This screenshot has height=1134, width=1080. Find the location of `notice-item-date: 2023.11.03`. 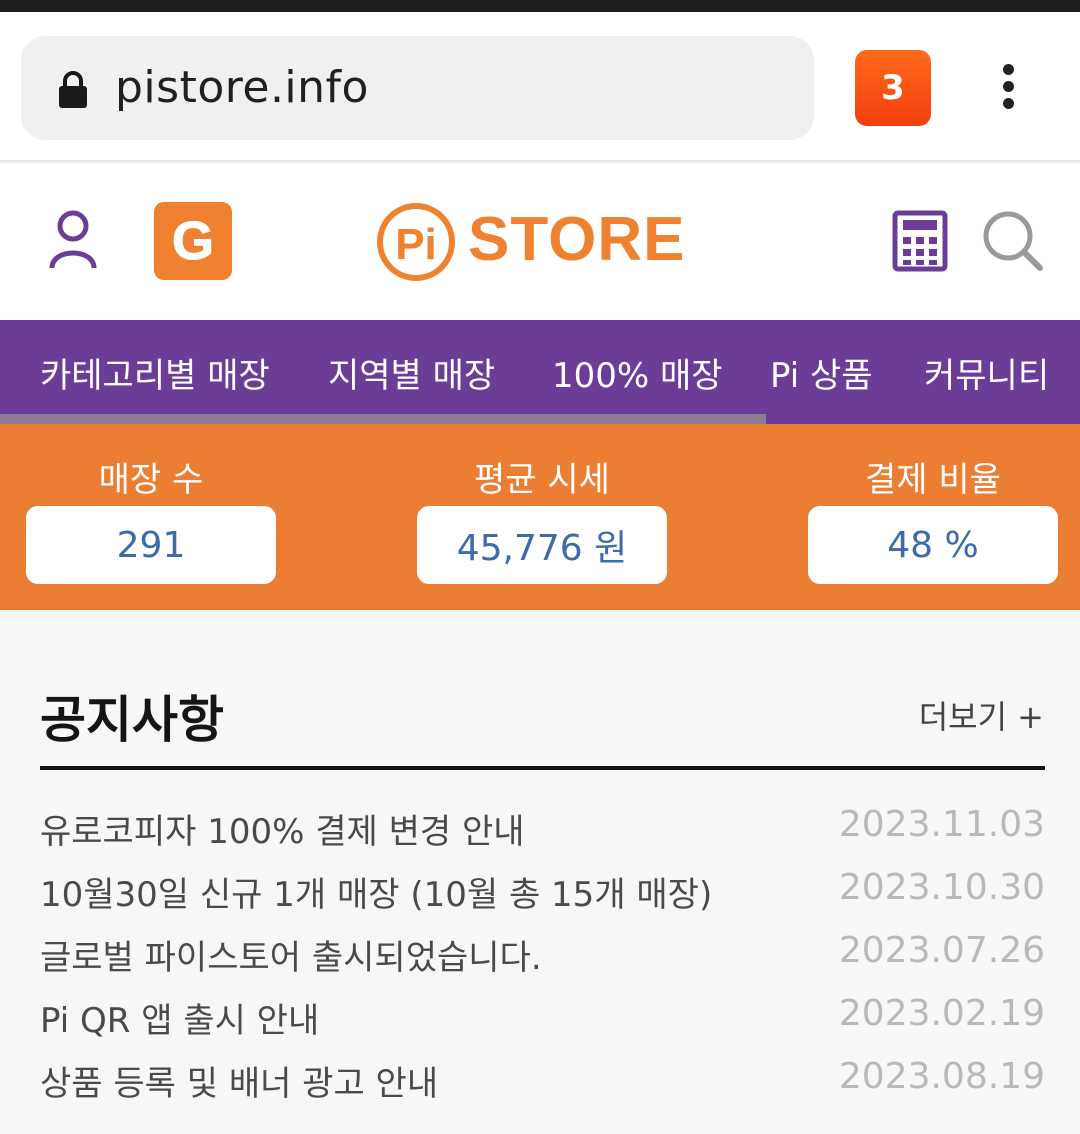

notice-item-date: 2023.11.03 is located at coordinates (941, 824).